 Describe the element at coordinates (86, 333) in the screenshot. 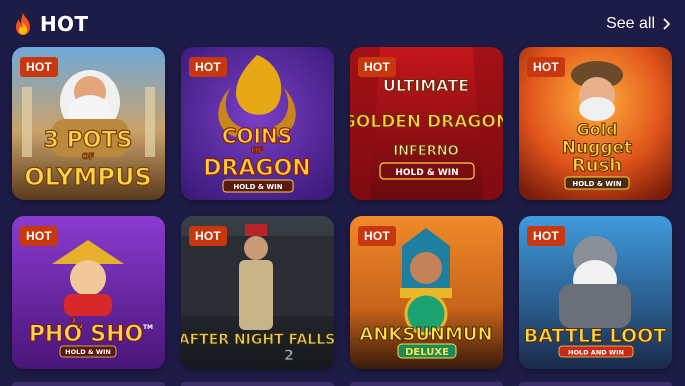

I see `svg-text: PHỞ SHO` at that location.